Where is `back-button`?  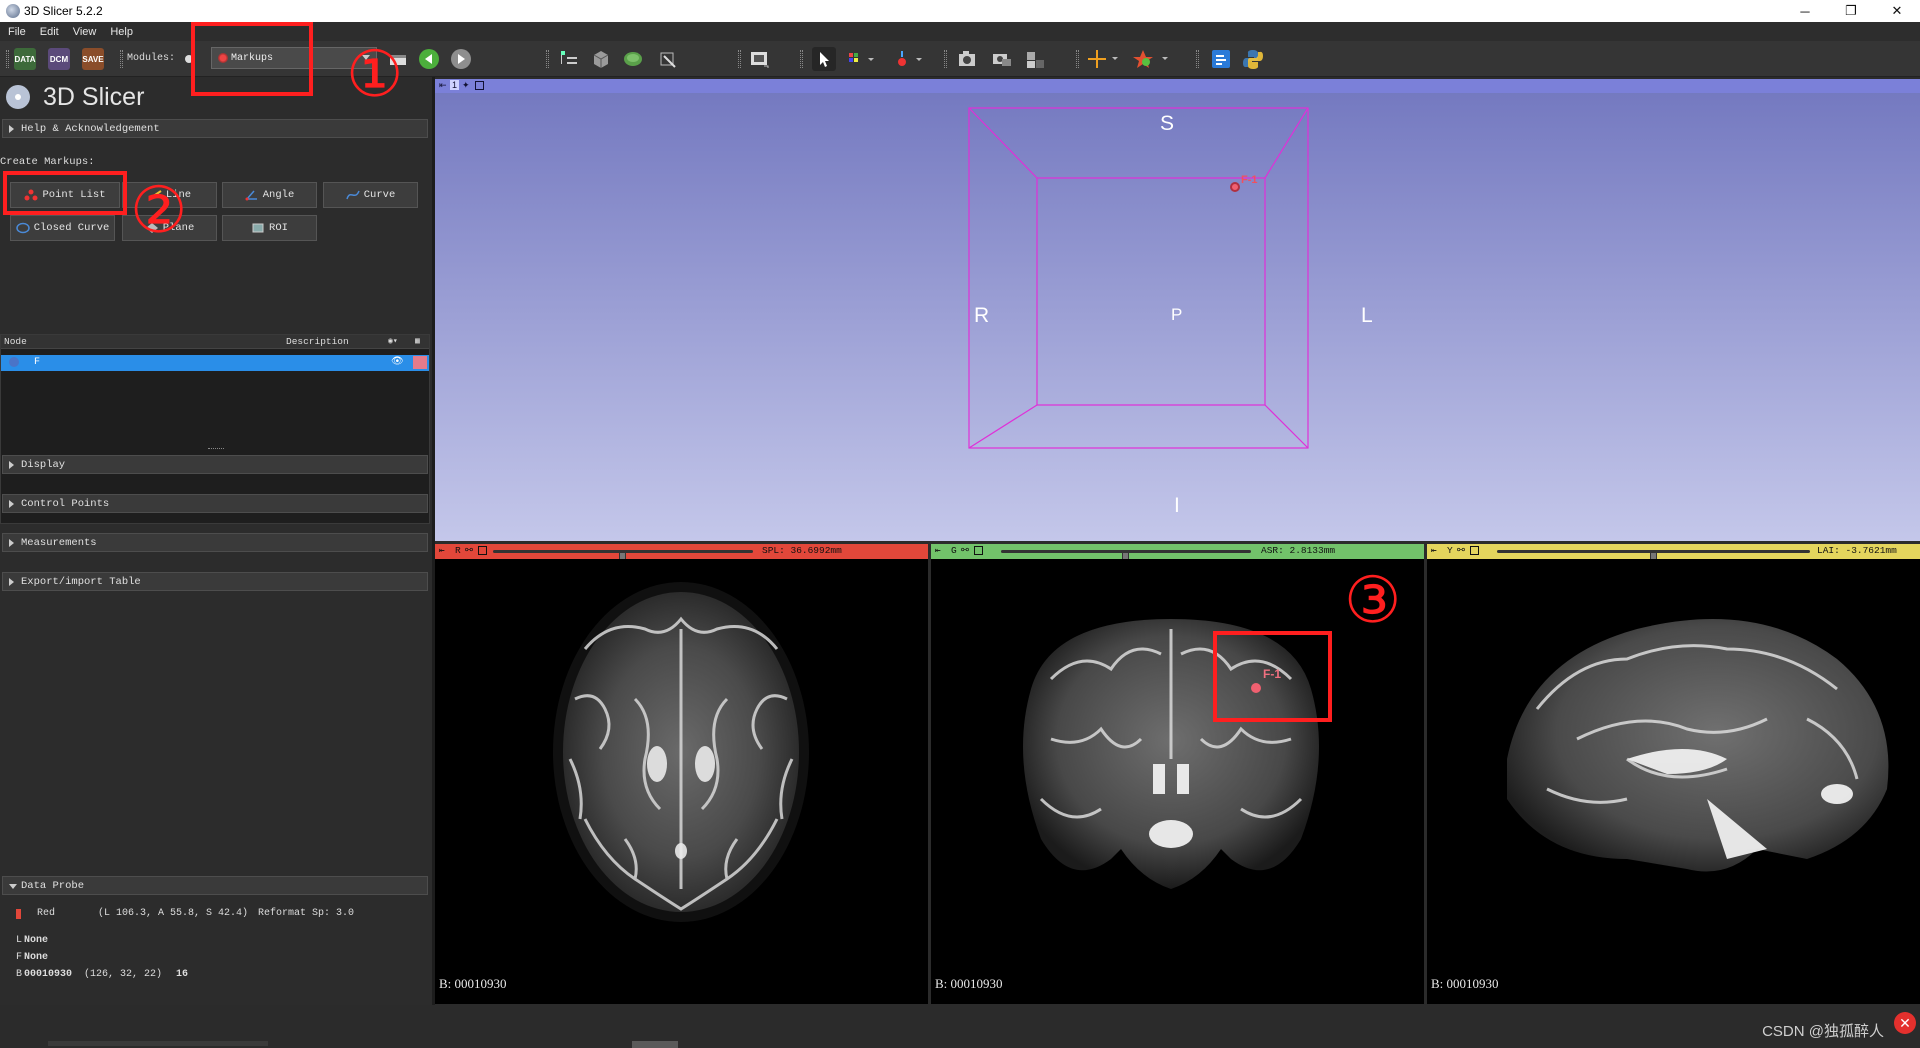 back-button is located at coordinates (429, 59).